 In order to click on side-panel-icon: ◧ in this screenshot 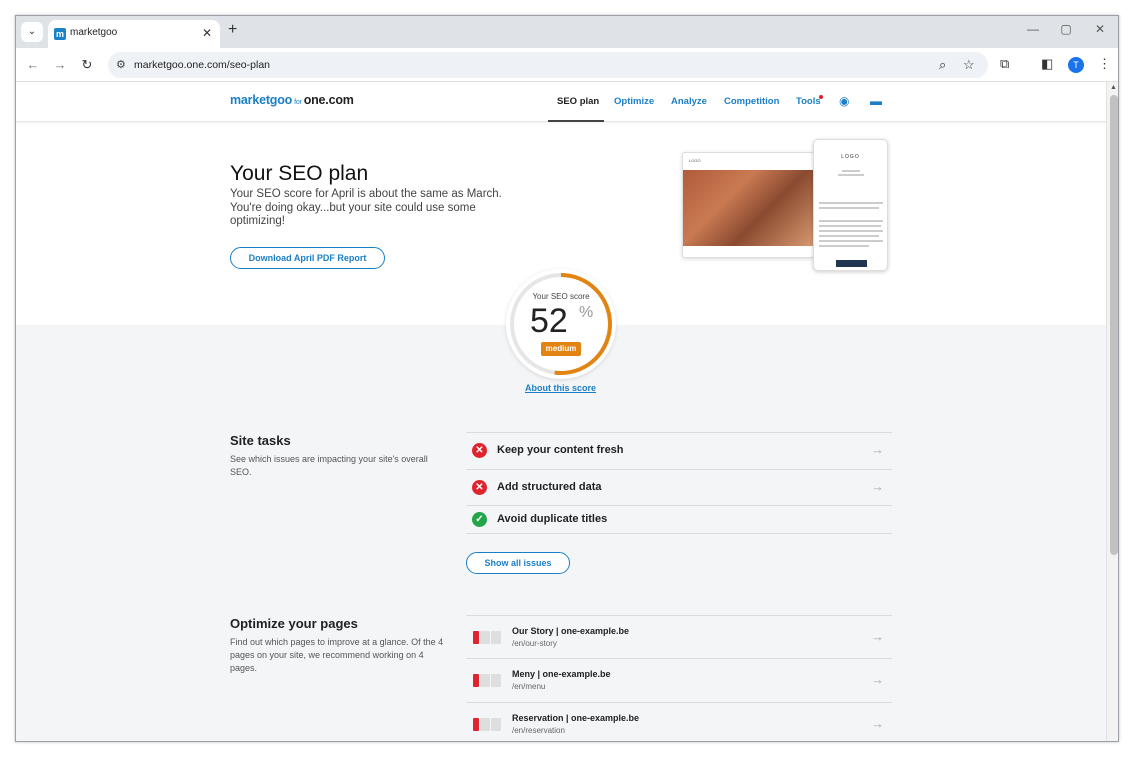, I will do `click(1047, 64)`.